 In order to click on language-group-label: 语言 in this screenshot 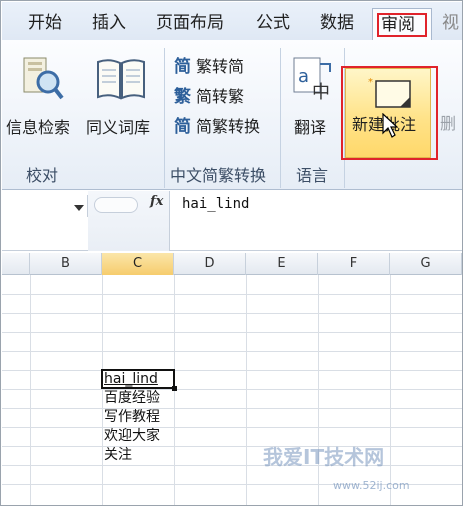, I will do `click(312, 175)`.